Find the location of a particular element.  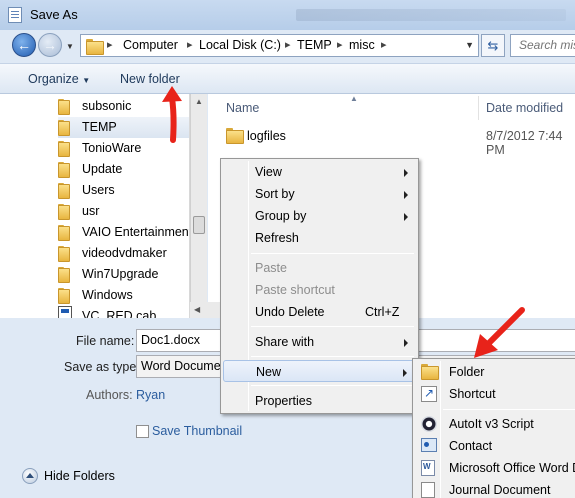

nav-item-label: VC_RED.cab is located at coordinates (119, 313).